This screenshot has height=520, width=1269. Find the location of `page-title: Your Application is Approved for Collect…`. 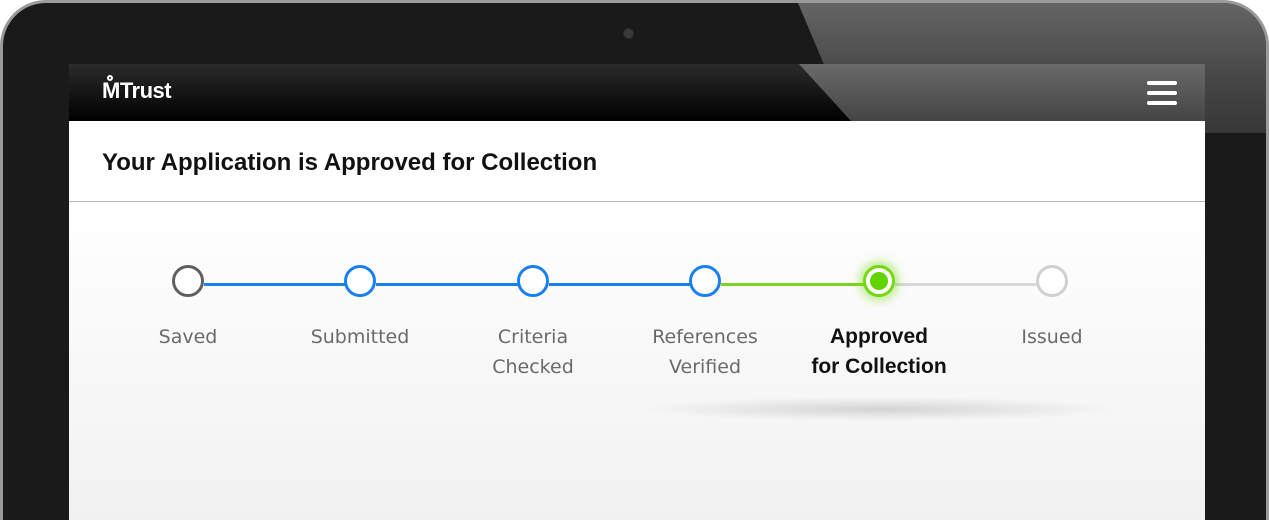

page-title: Your Application is Approved for Collect… is located at coordinates (350, 162).